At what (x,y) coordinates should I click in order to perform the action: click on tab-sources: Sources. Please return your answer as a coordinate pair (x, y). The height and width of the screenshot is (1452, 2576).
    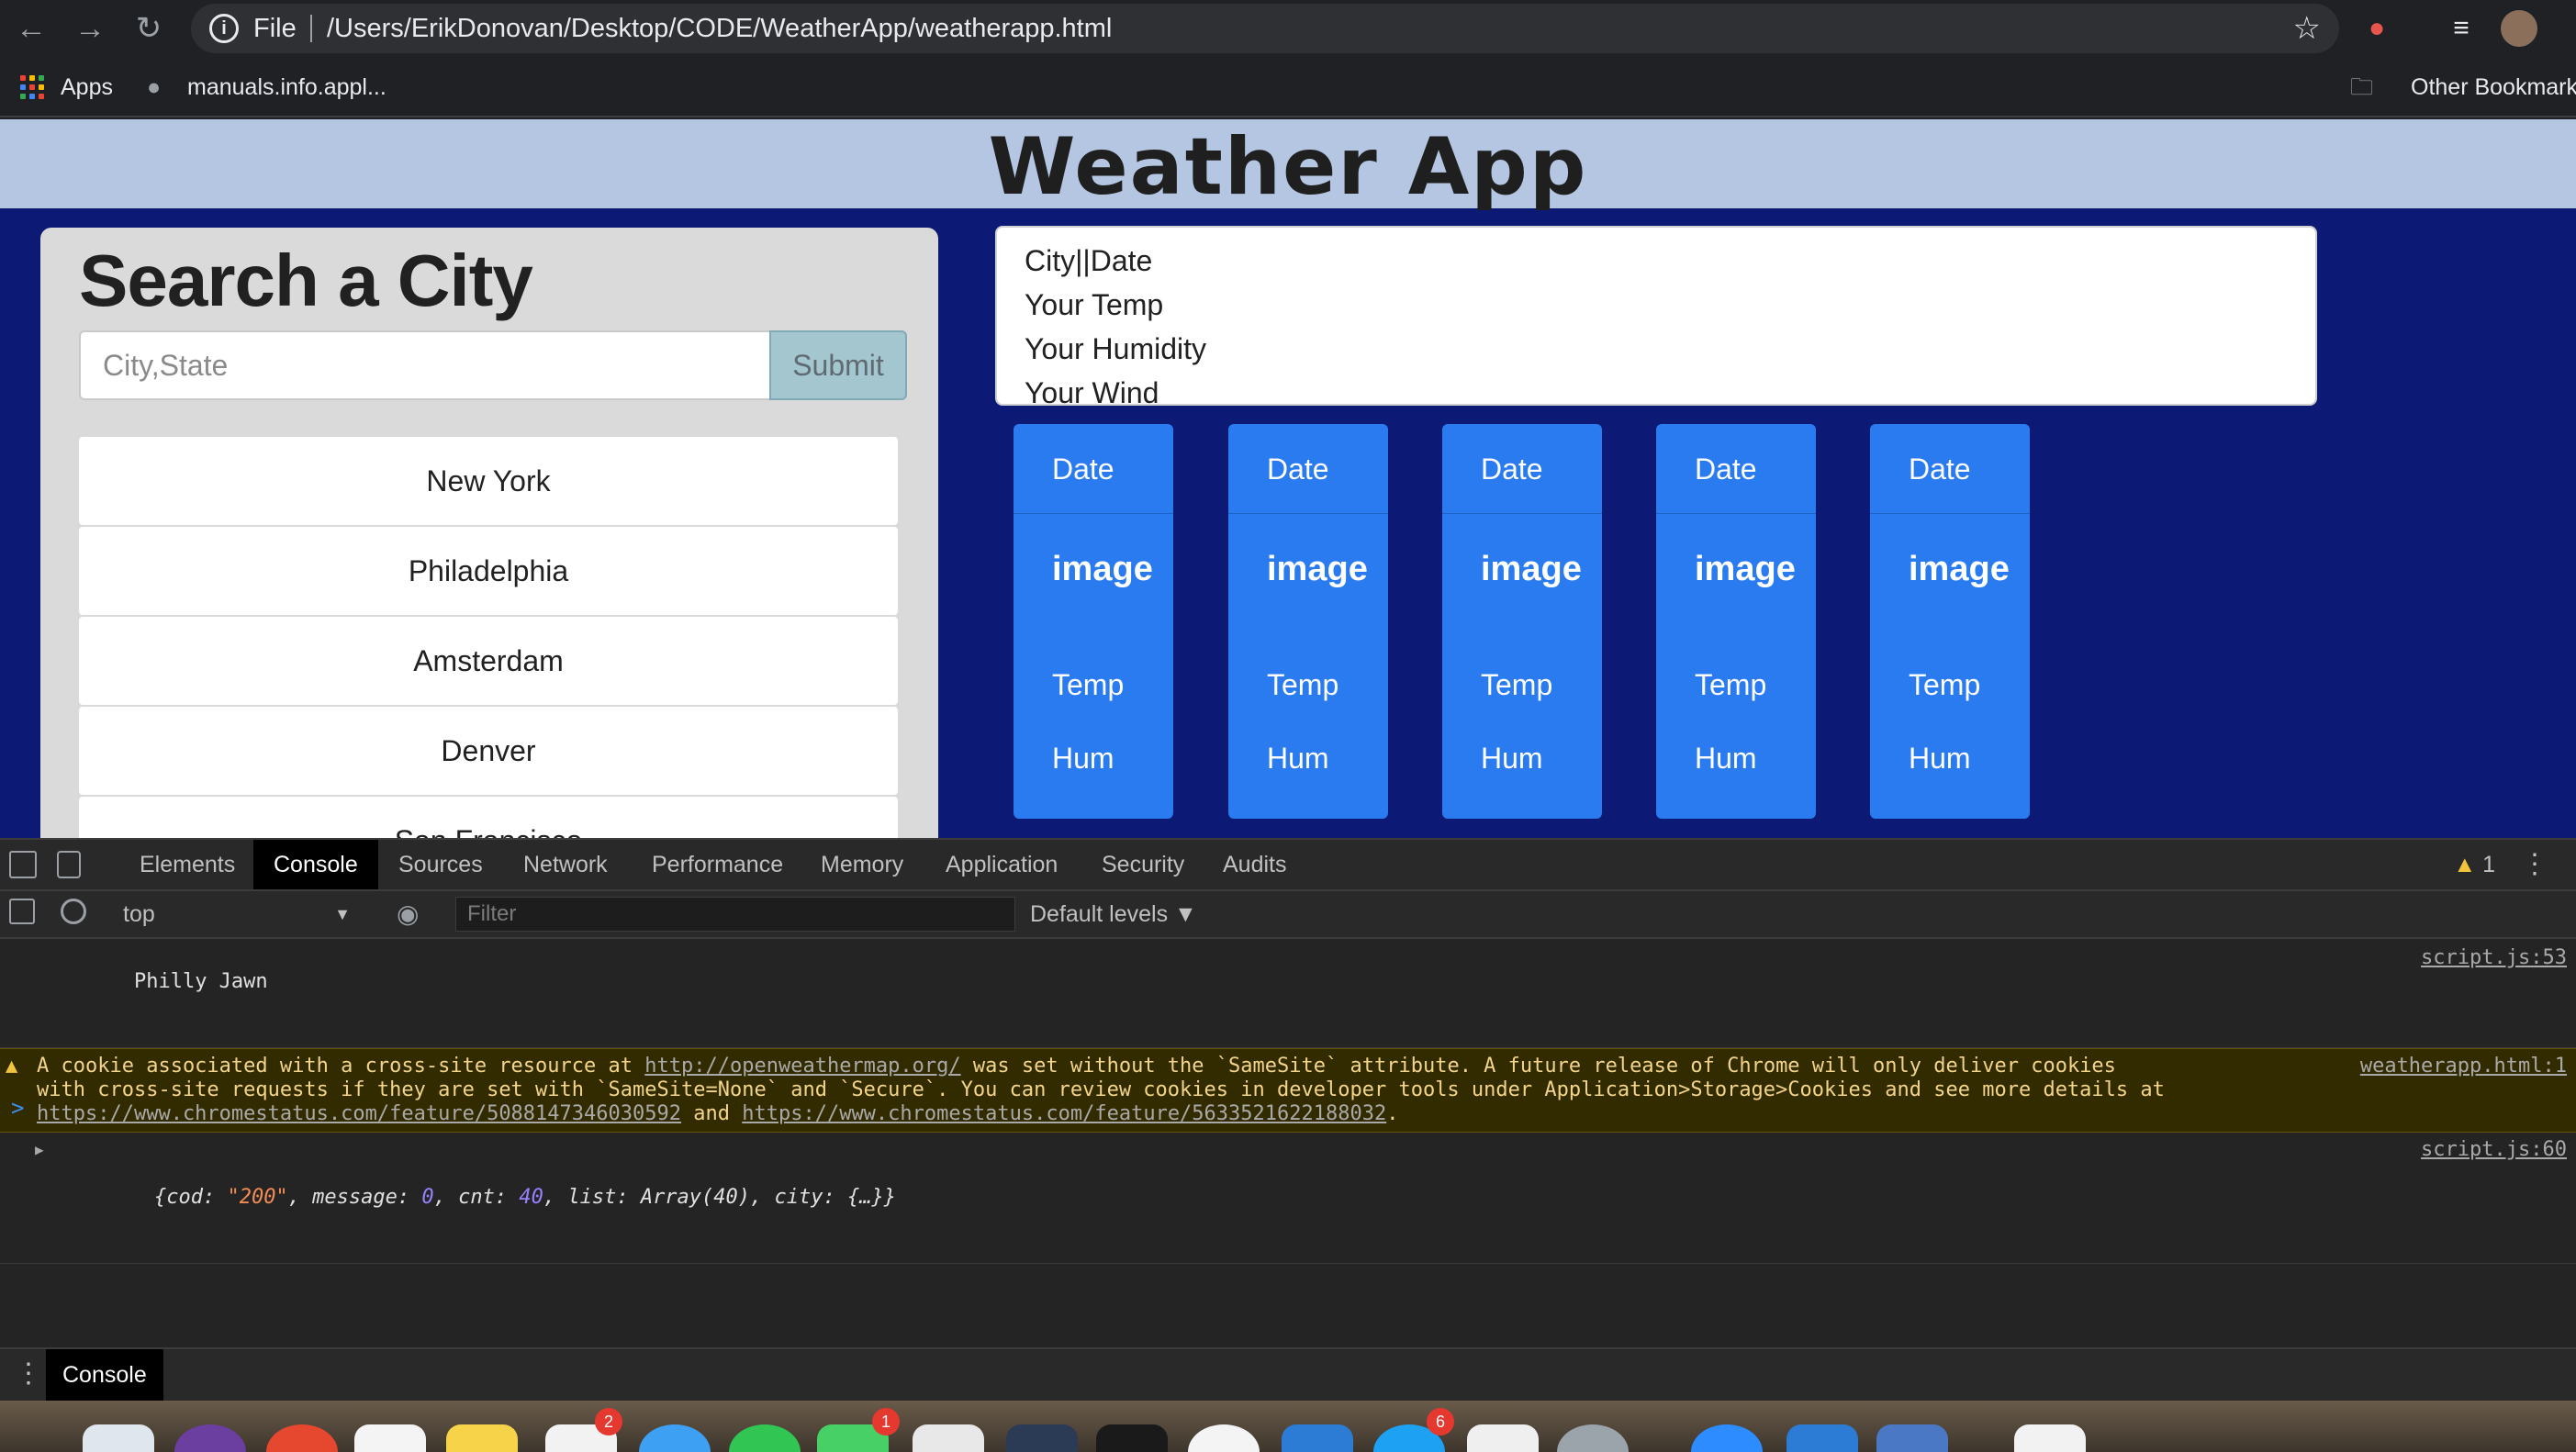
    Looking at the image, I should click on (440, 864).